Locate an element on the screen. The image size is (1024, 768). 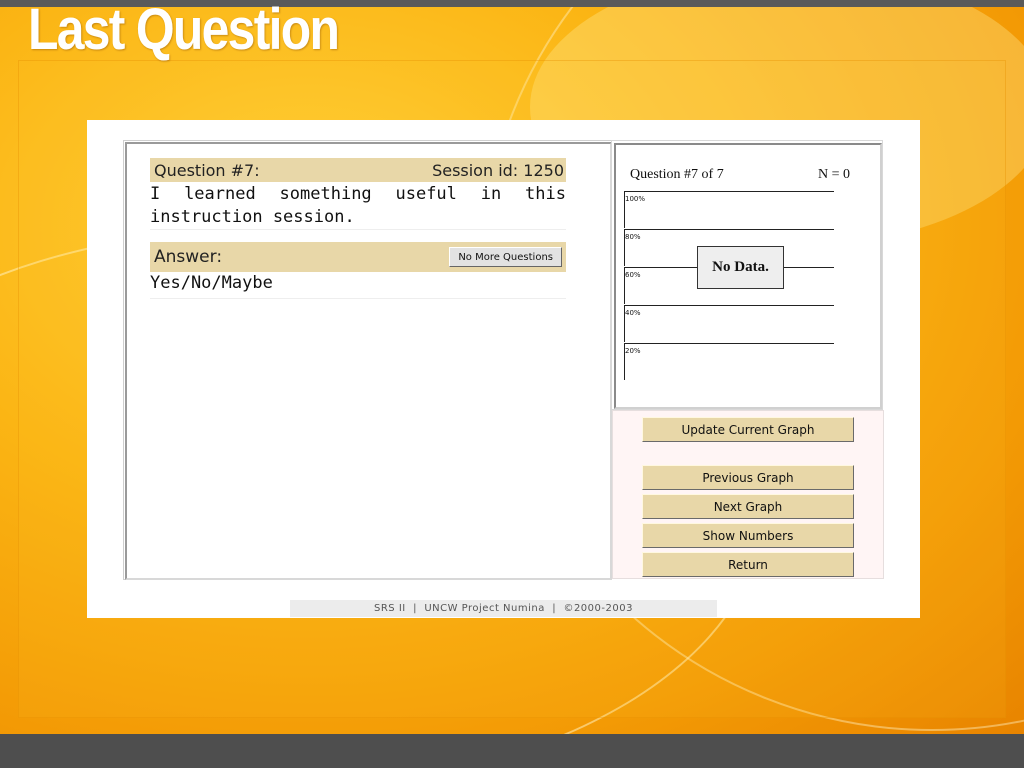
tick-label-40: 40% is located at coordinates (633, 313).